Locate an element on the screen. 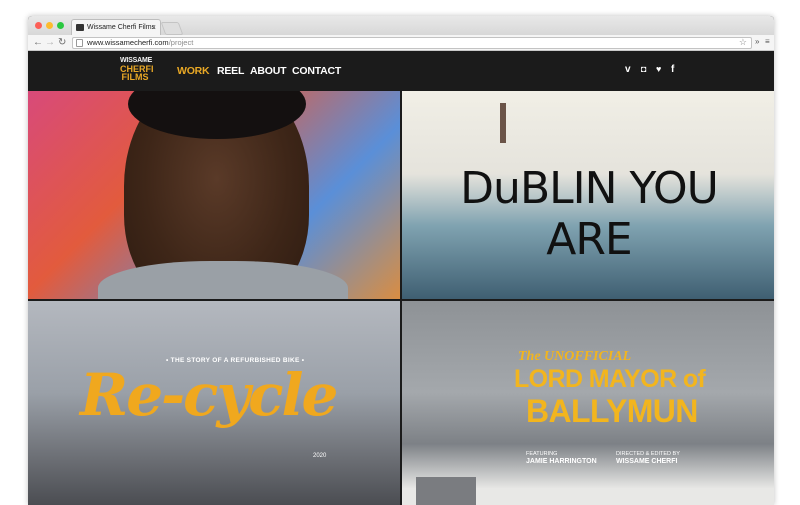 This screenshot has height=505, width=800. new-tab-button is located at coordinates (172, 28).